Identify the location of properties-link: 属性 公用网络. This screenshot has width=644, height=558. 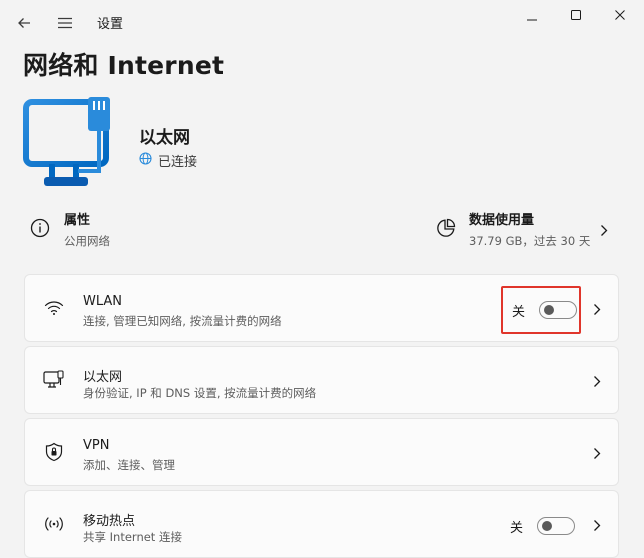
(130, 228).